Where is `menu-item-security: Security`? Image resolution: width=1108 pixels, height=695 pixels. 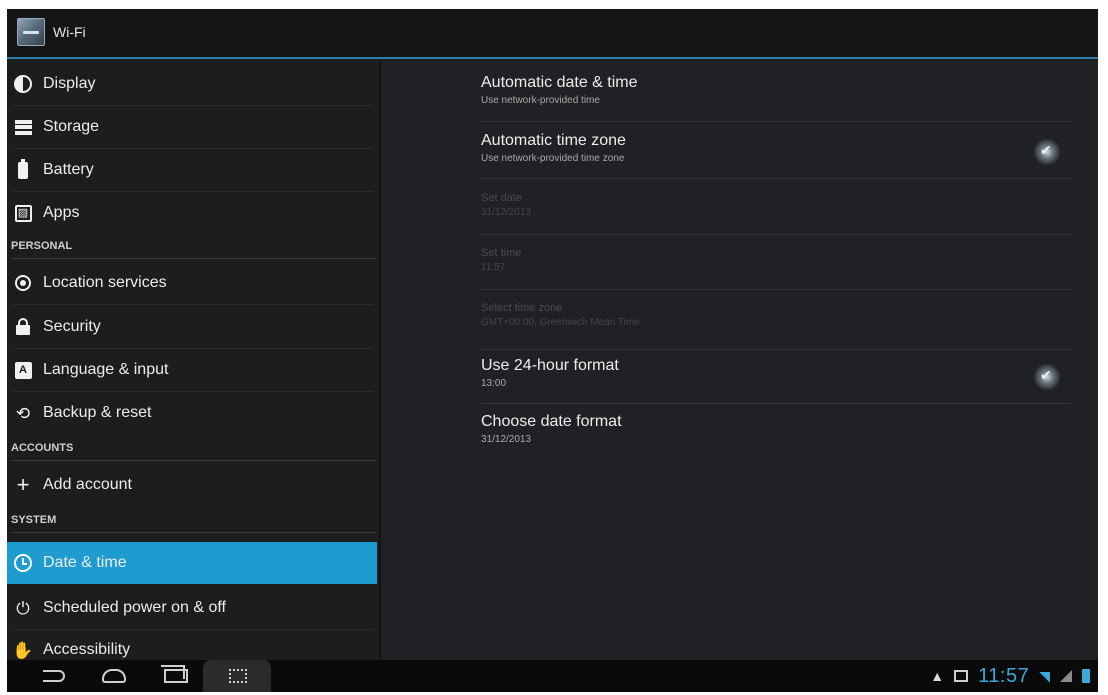 menu-item-security: Security is located at coordinates (193, 327).